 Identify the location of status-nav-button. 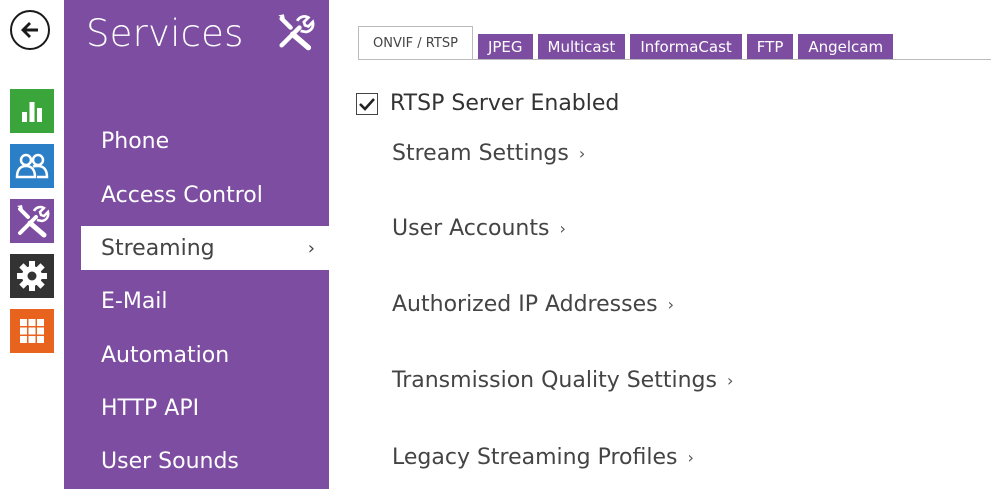
(32, 111).